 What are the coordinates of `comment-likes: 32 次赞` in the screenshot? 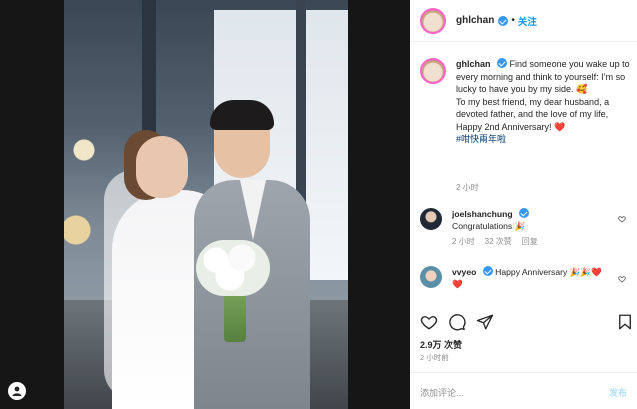 It's located at (498, 242).